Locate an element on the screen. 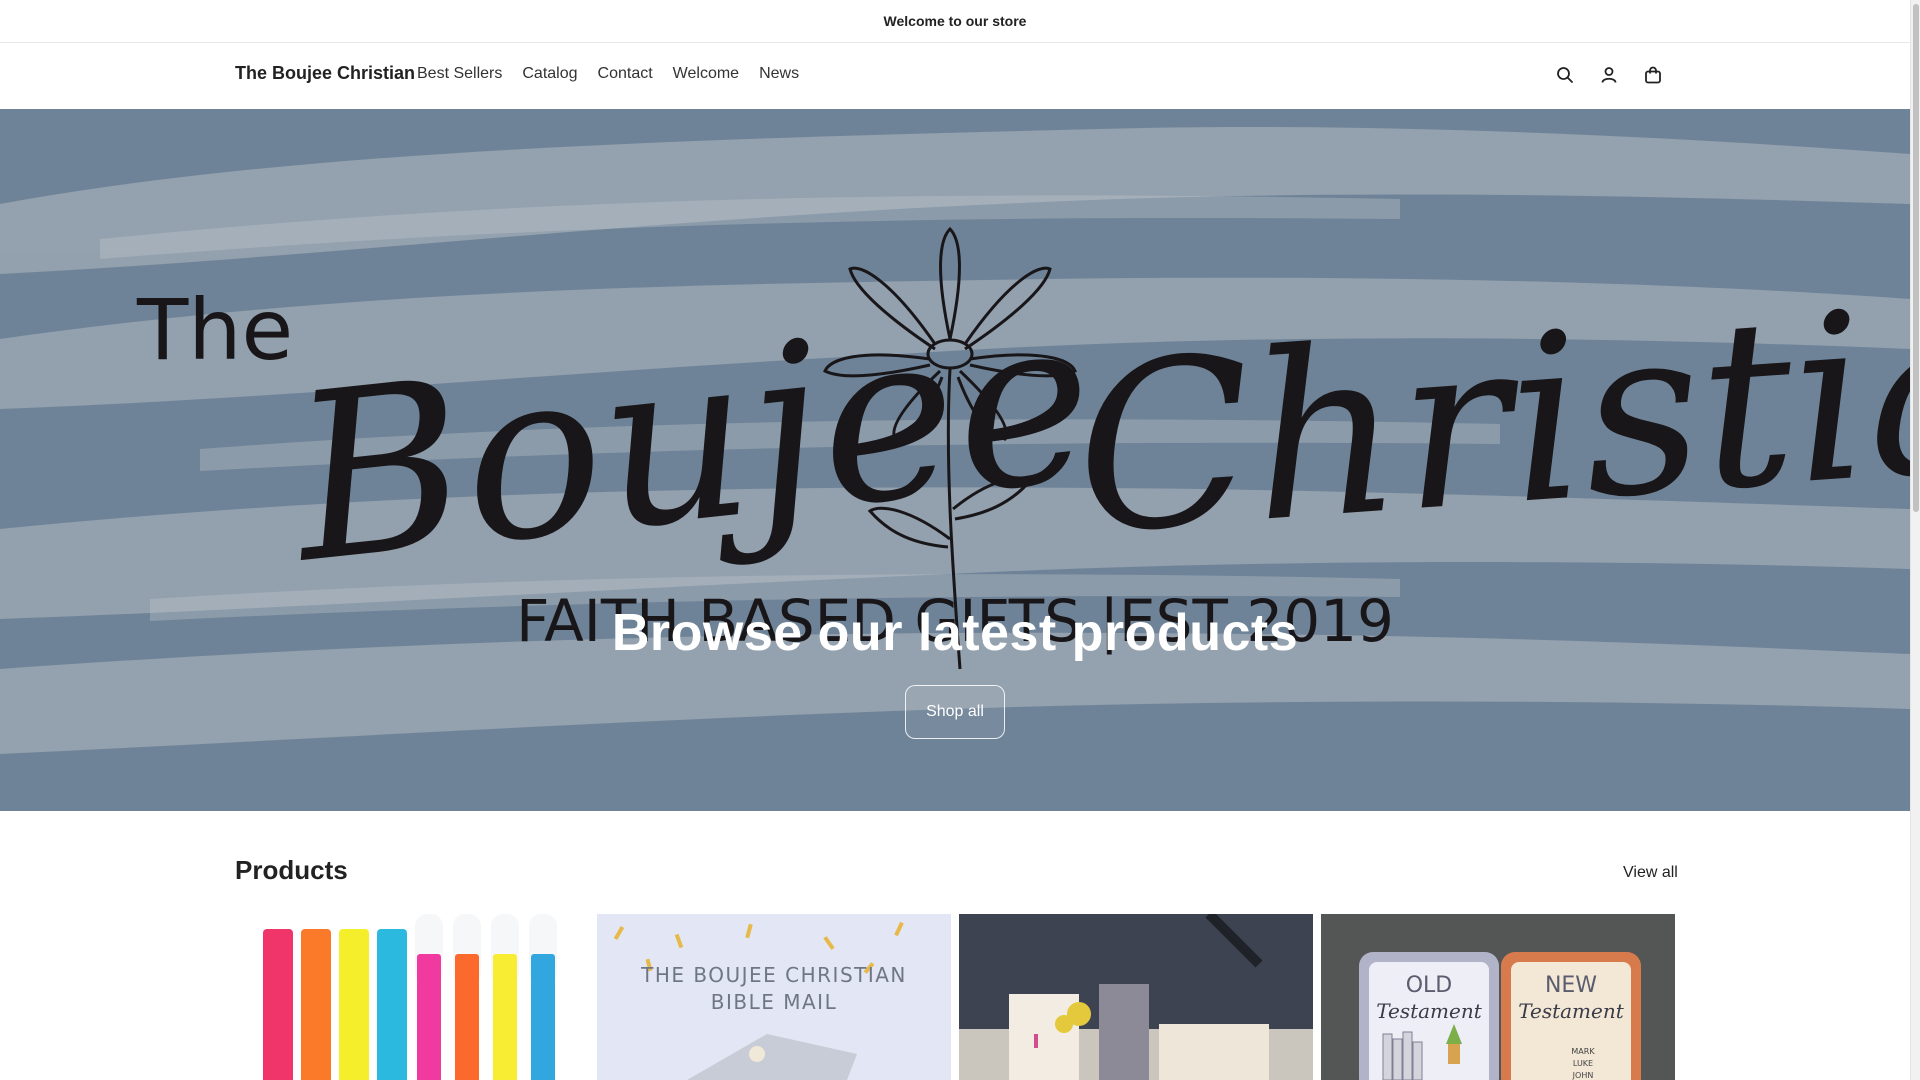 This screenshot has height=1080, width=1920. testament-old: OLD is located at coordinates (1429, 985).